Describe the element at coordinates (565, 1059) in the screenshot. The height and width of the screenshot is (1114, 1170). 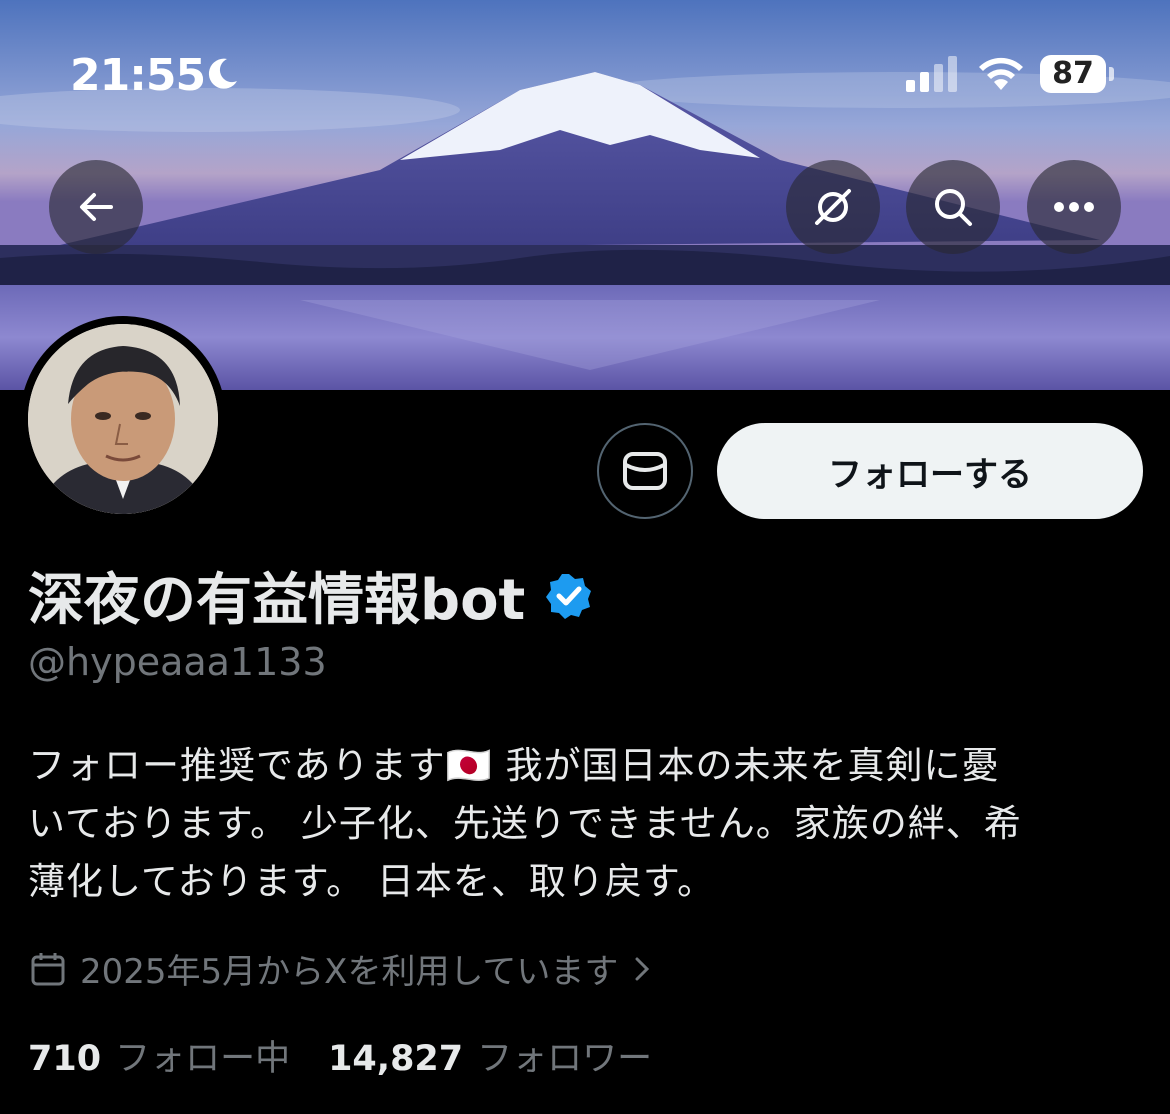
I see `followers-label: フォロワー` at that location.